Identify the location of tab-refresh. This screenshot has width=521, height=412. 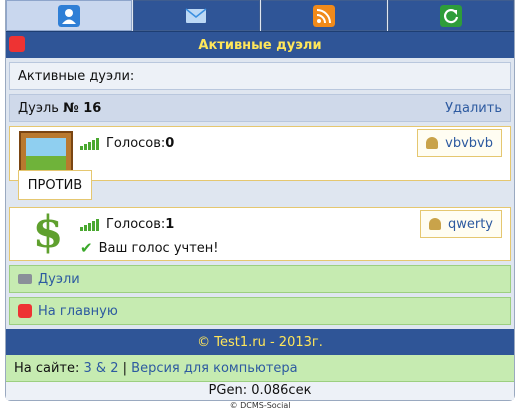
(450, 15).